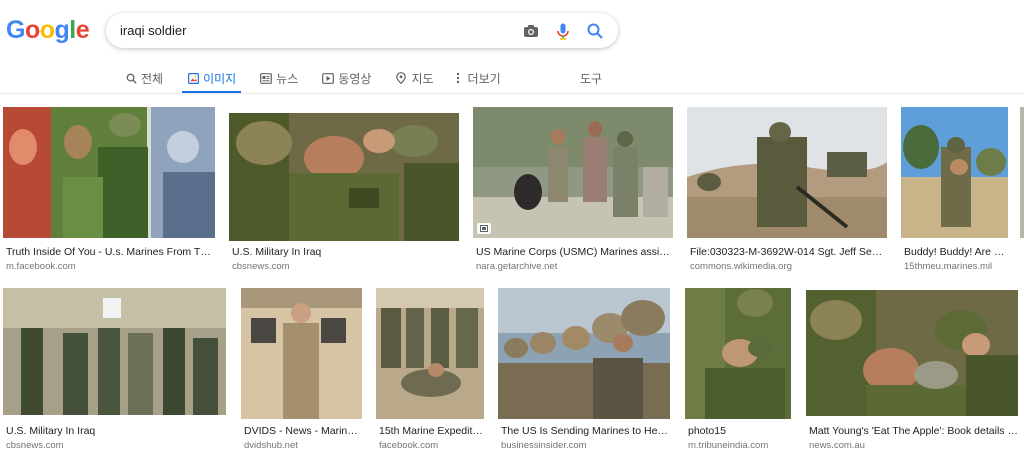 The height and width of the screenshot is (456, 1024). I want to click on microphone-icon, so click(563, 31).